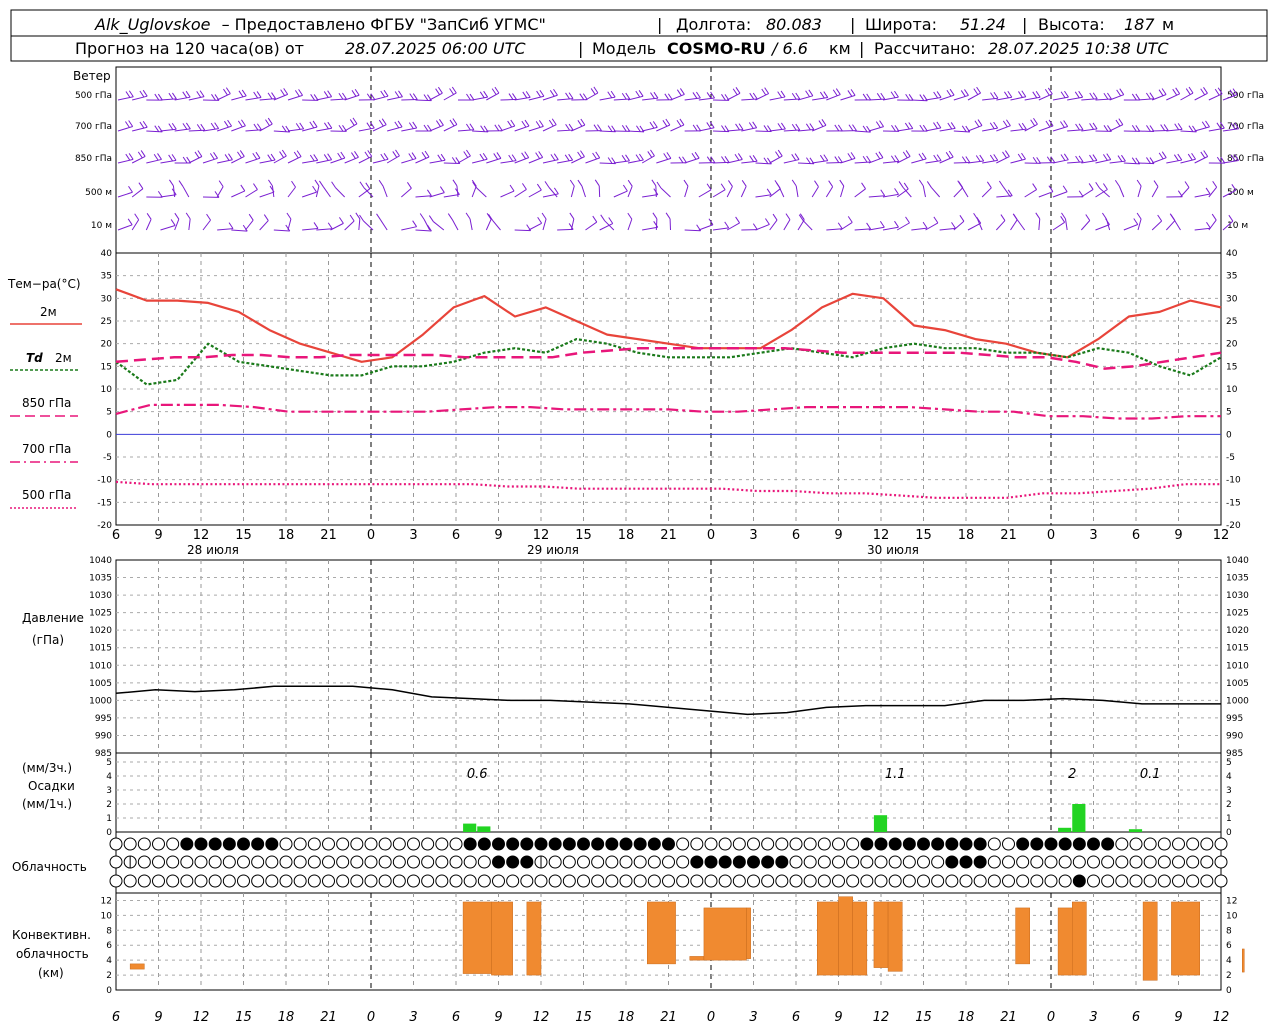 This screenshot has width=1280, height=1024. Describe the element at coordinates (1232, 345) in the screenshot. I see `temp-ytick-right: 20` at that location.